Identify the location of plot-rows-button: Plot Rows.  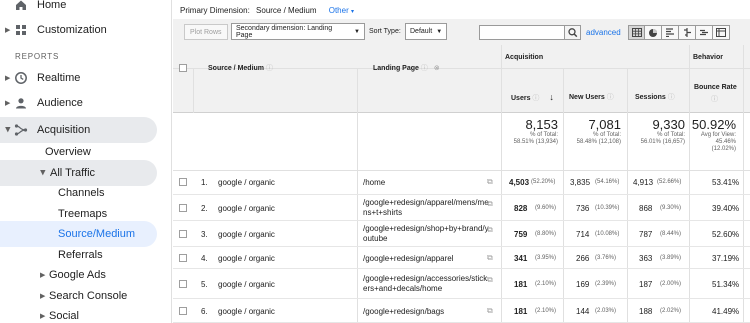
(206, 32).